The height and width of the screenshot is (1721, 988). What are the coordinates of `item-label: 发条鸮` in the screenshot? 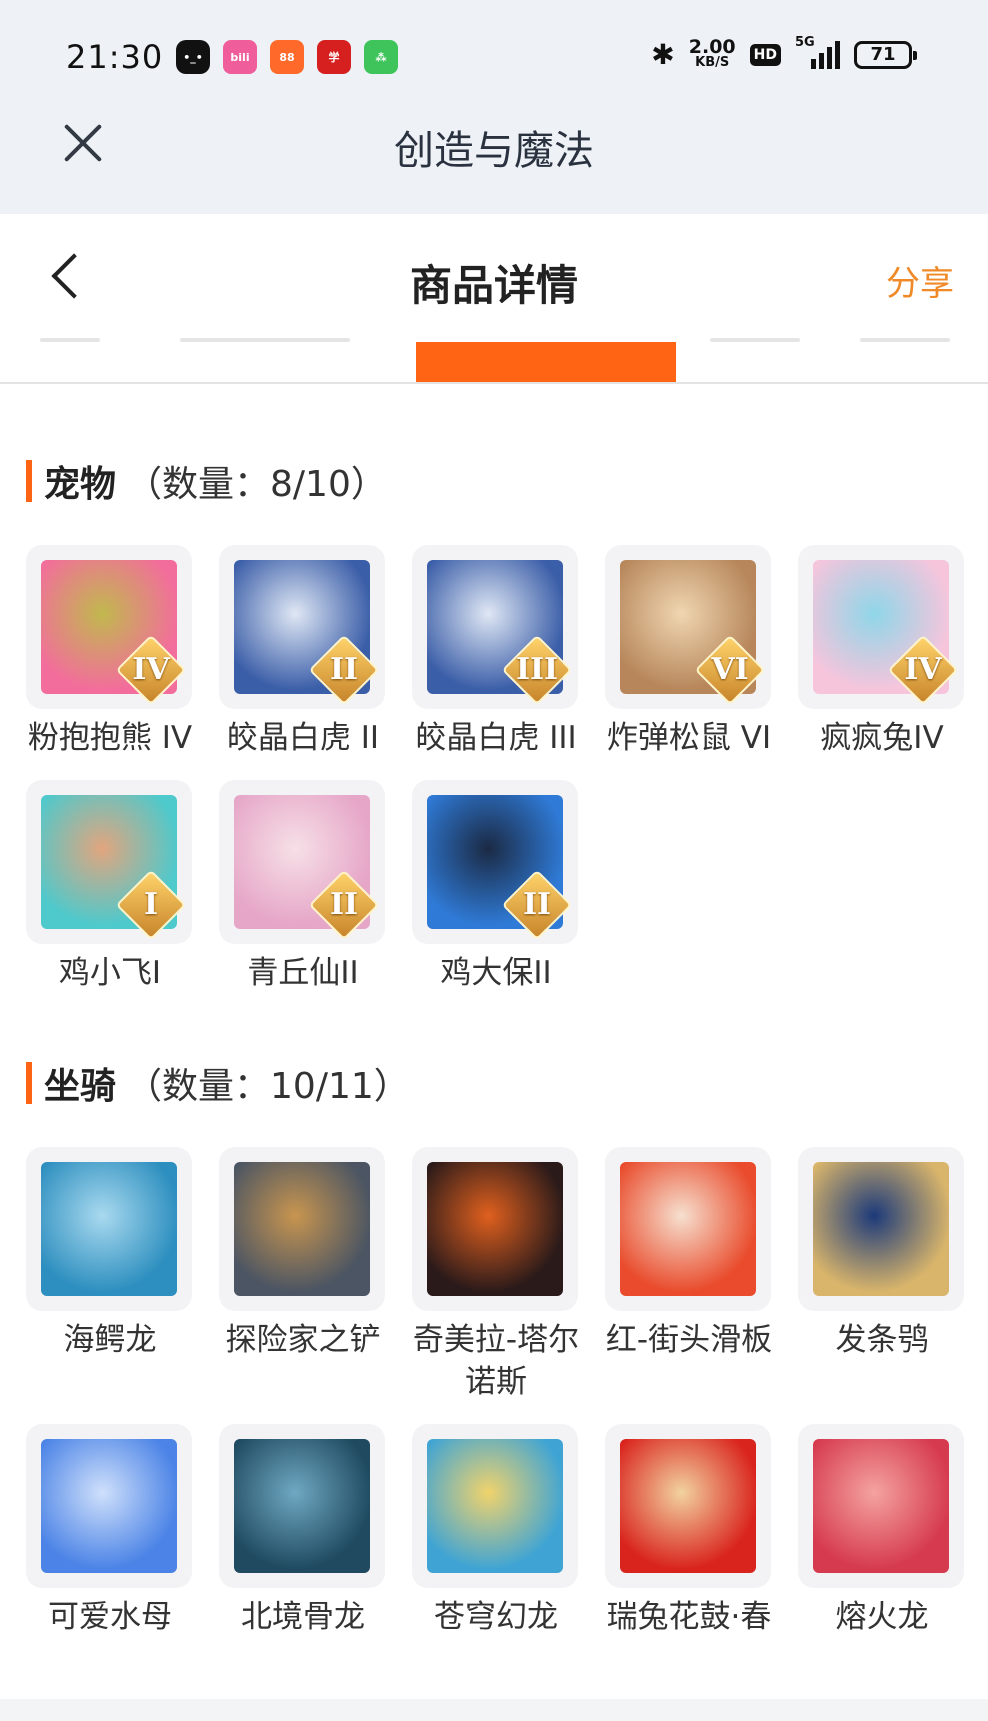 It's located at (882, 1340).